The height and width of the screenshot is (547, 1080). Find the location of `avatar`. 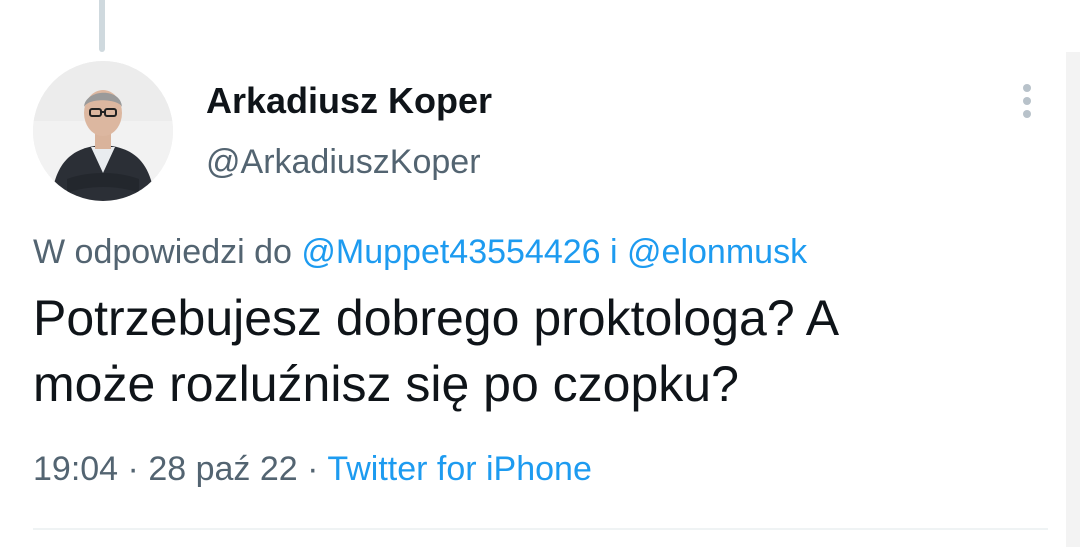

avatar is located at coordinates (103, 131).